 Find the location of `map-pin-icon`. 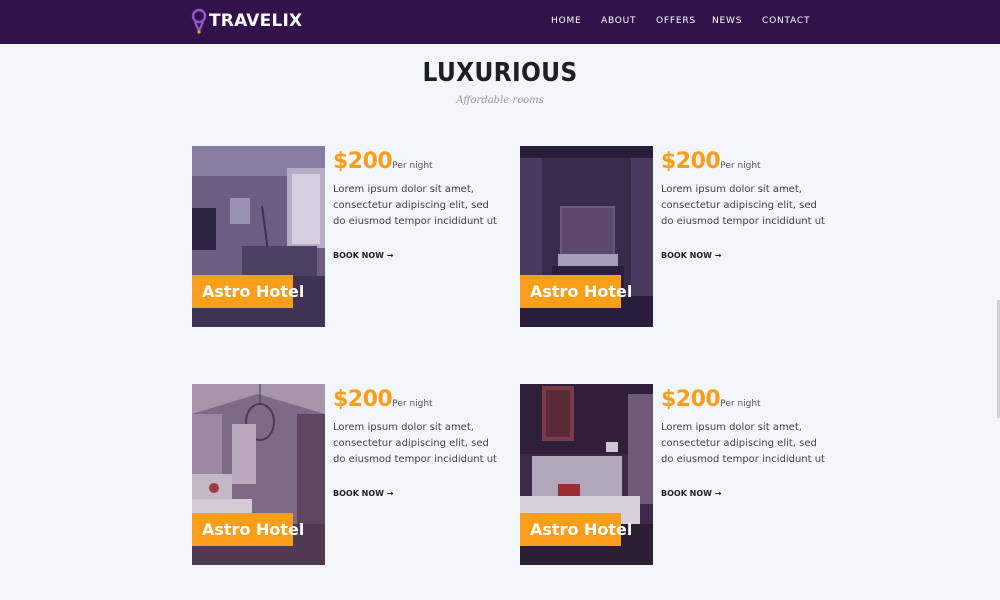

map-pin-icon is located at coordinates (199, 21).